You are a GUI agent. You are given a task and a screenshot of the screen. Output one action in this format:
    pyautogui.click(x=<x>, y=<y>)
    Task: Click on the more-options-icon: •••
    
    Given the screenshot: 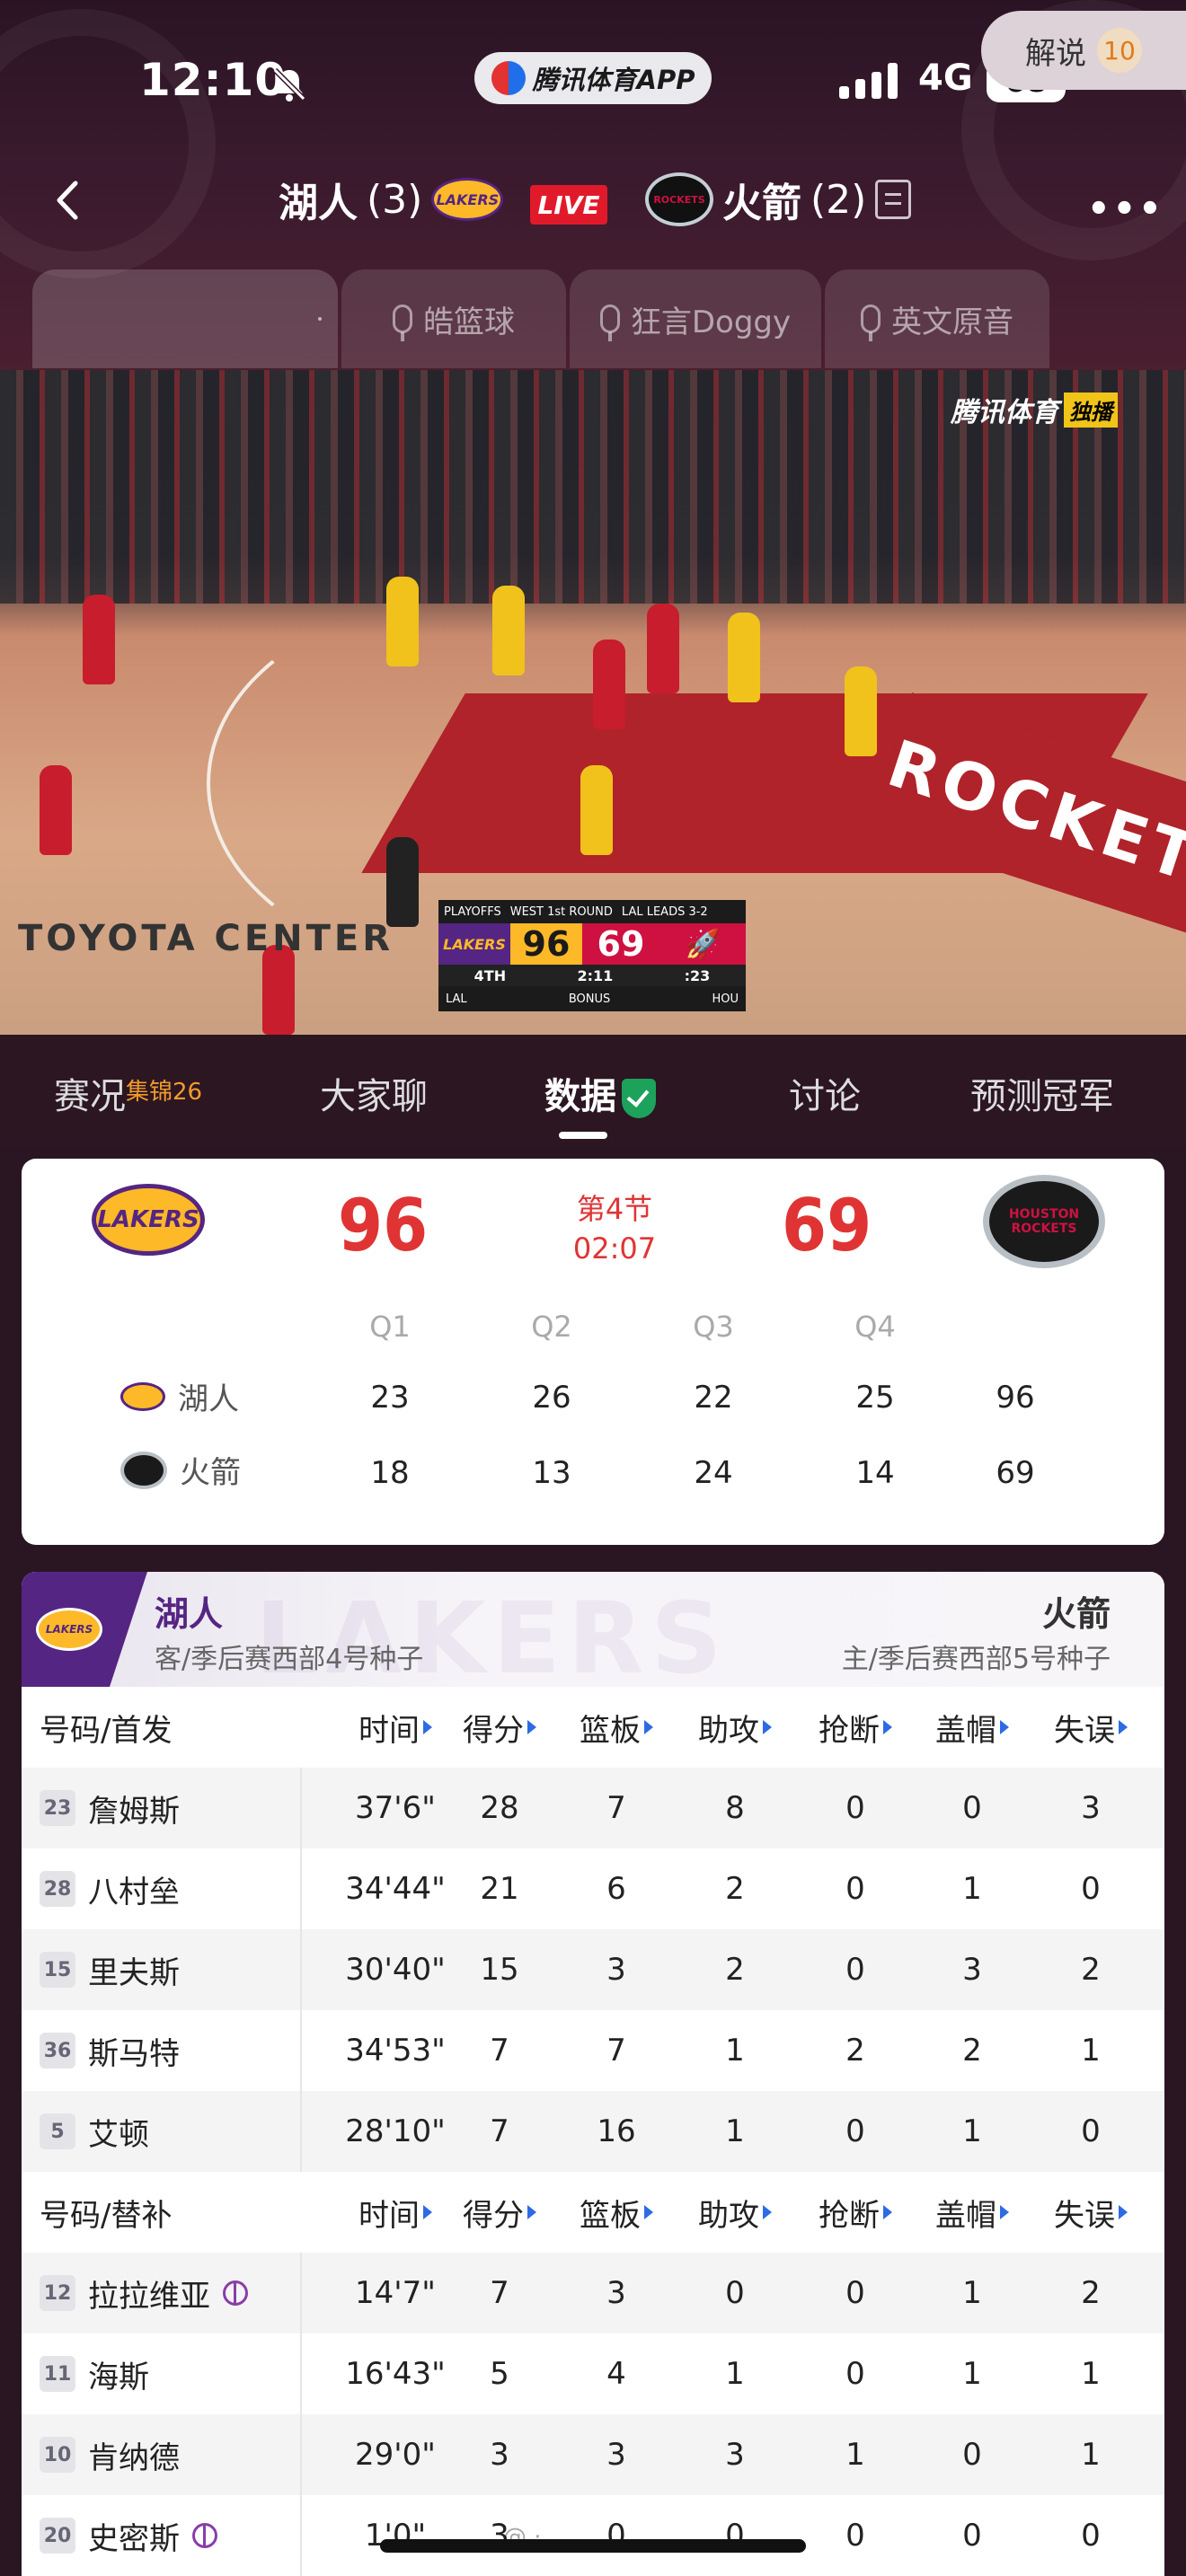 What is the action you would take?
    pyautogui.click(x=1125, y=209)
    